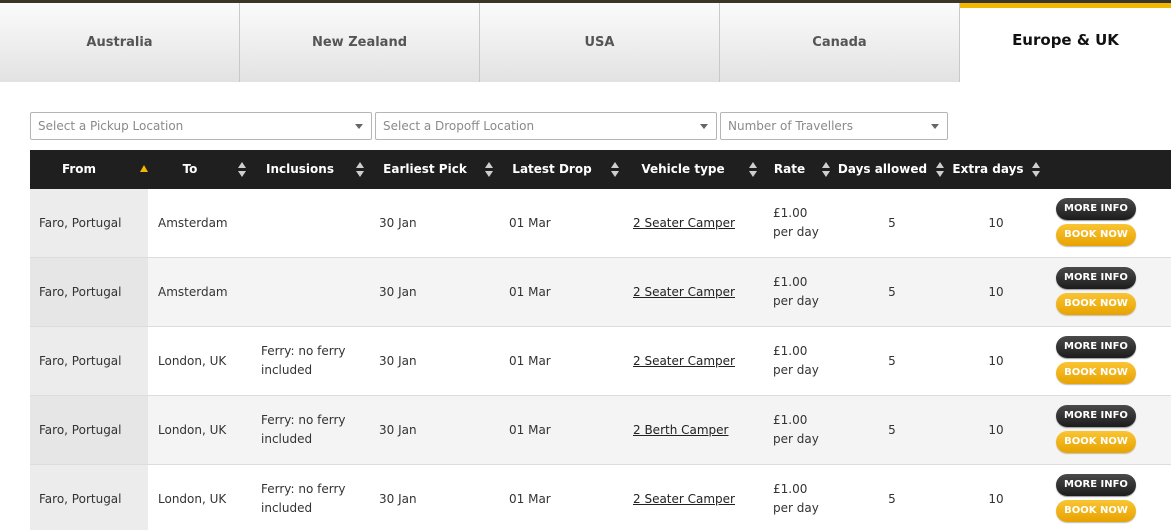 This screenshot has height=530, width=1171. I want to click on pickup-location-placeholder: Select a Pickup Location, so click(111, 126).